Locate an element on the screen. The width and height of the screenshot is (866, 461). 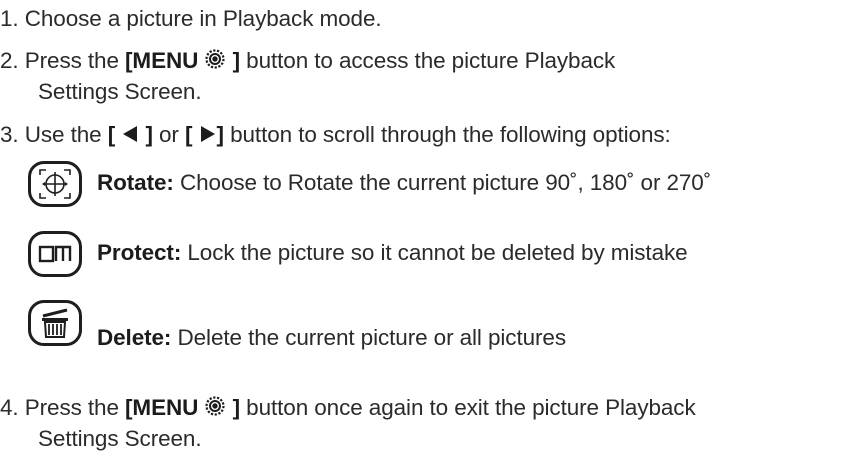
delete-icon is located at coordinates (55, 323).